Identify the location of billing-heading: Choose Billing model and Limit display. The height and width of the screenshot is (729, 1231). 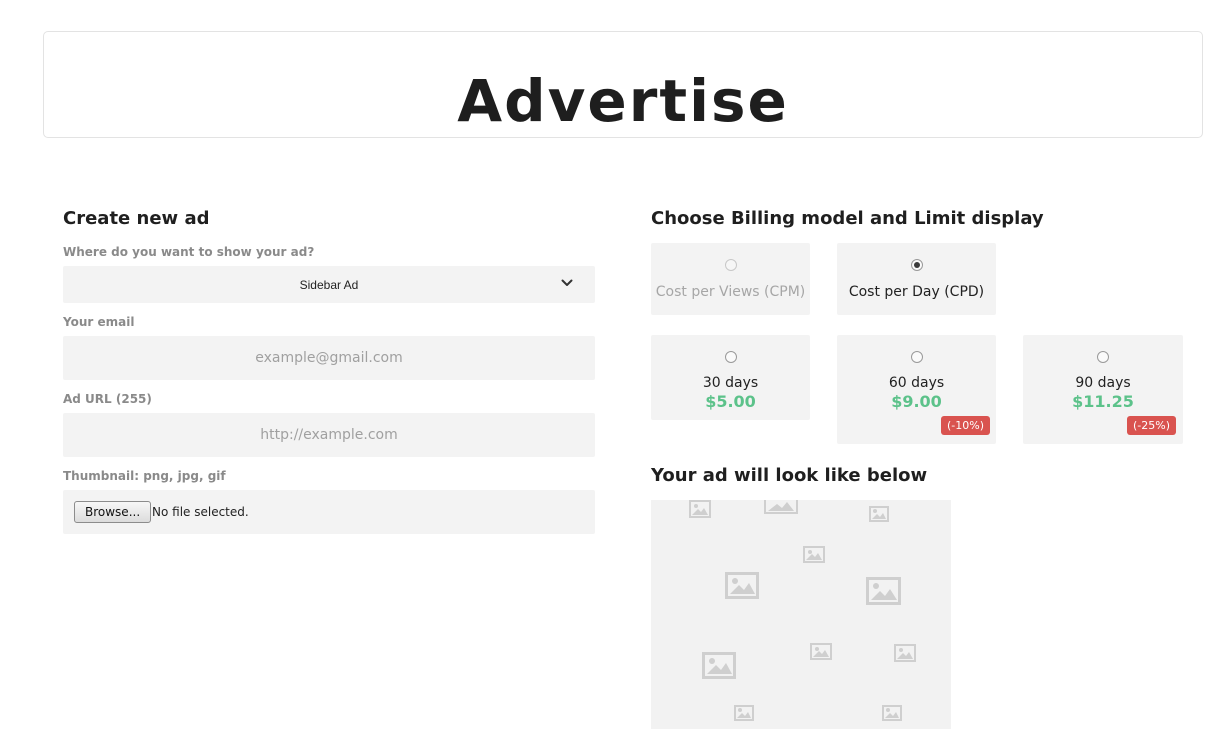
(847, 218).